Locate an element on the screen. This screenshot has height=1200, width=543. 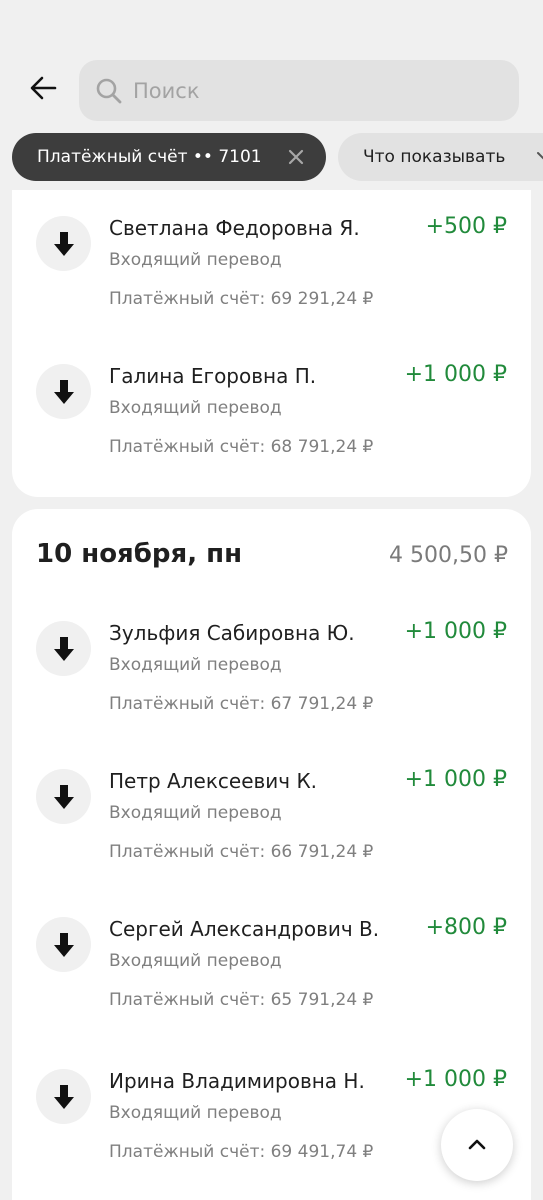
transaction-balance: Платёжный счёт: 65 791,24 ₽ is located at coordinates (241, 1000).